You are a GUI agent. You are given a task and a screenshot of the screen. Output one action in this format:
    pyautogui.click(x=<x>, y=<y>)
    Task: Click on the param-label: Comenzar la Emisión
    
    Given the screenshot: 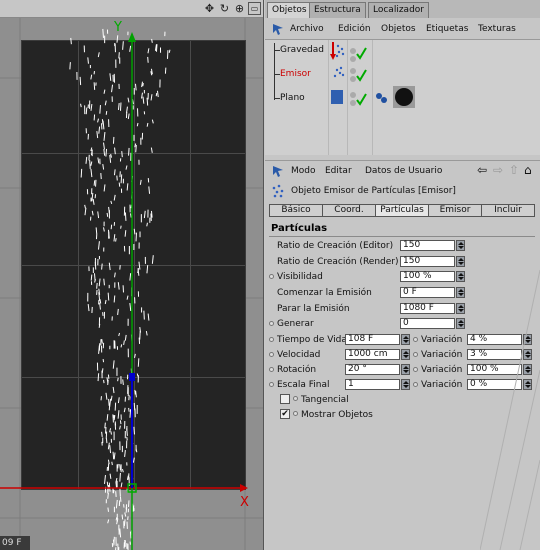 What is the action you would take?
    pyautogui.click(x=324, y=293)
    